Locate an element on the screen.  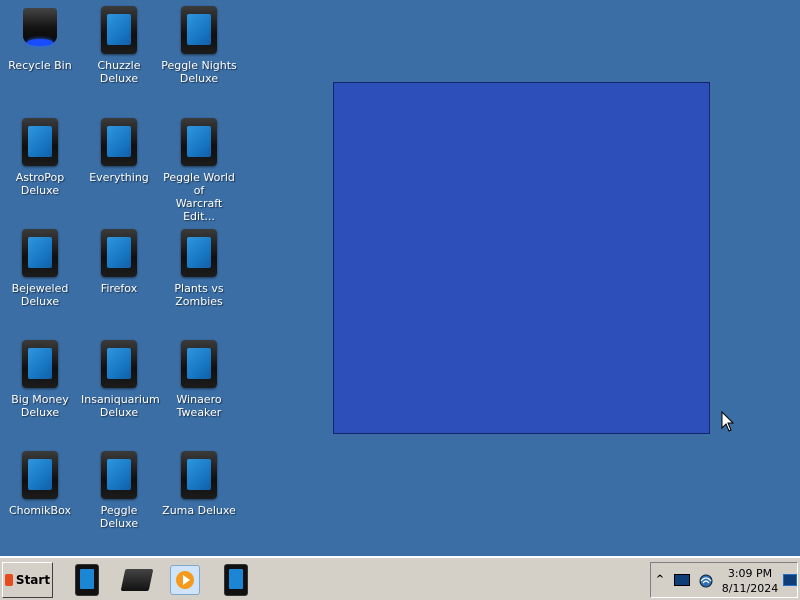
desktop-icon-recycle-bin: Recycle Bin is located at coordinates (40, 50).